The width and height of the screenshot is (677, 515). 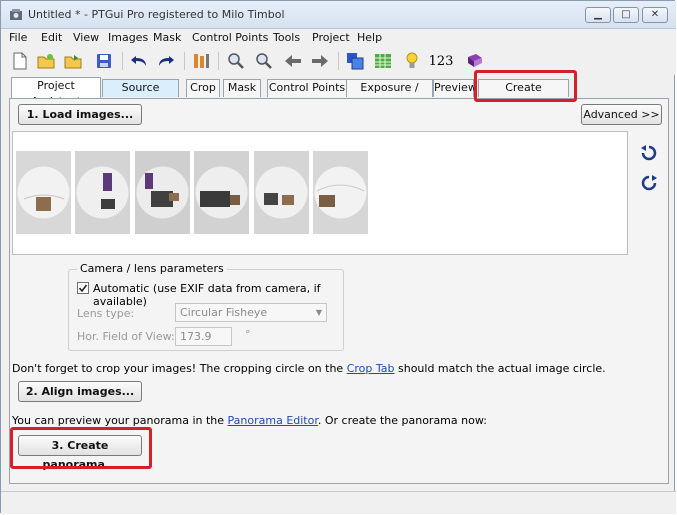 I want to click on tab-source-images: Source Images, so click(x=140, y=94).